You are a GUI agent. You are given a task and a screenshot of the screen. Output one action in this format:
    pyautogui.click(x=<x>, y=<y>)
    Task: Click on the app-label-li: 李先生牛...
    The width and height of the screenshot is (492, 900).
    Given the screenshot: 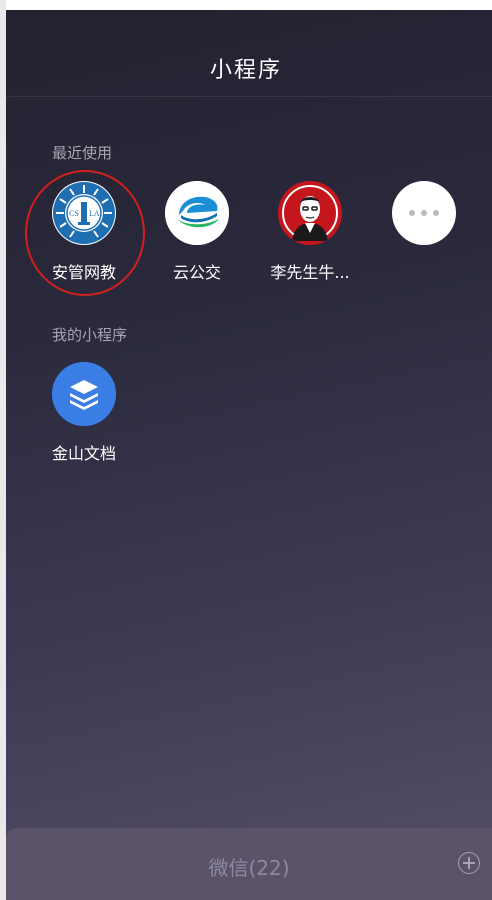 What is the action you would take?
    pyautogui.click(x=310, y=272)
    